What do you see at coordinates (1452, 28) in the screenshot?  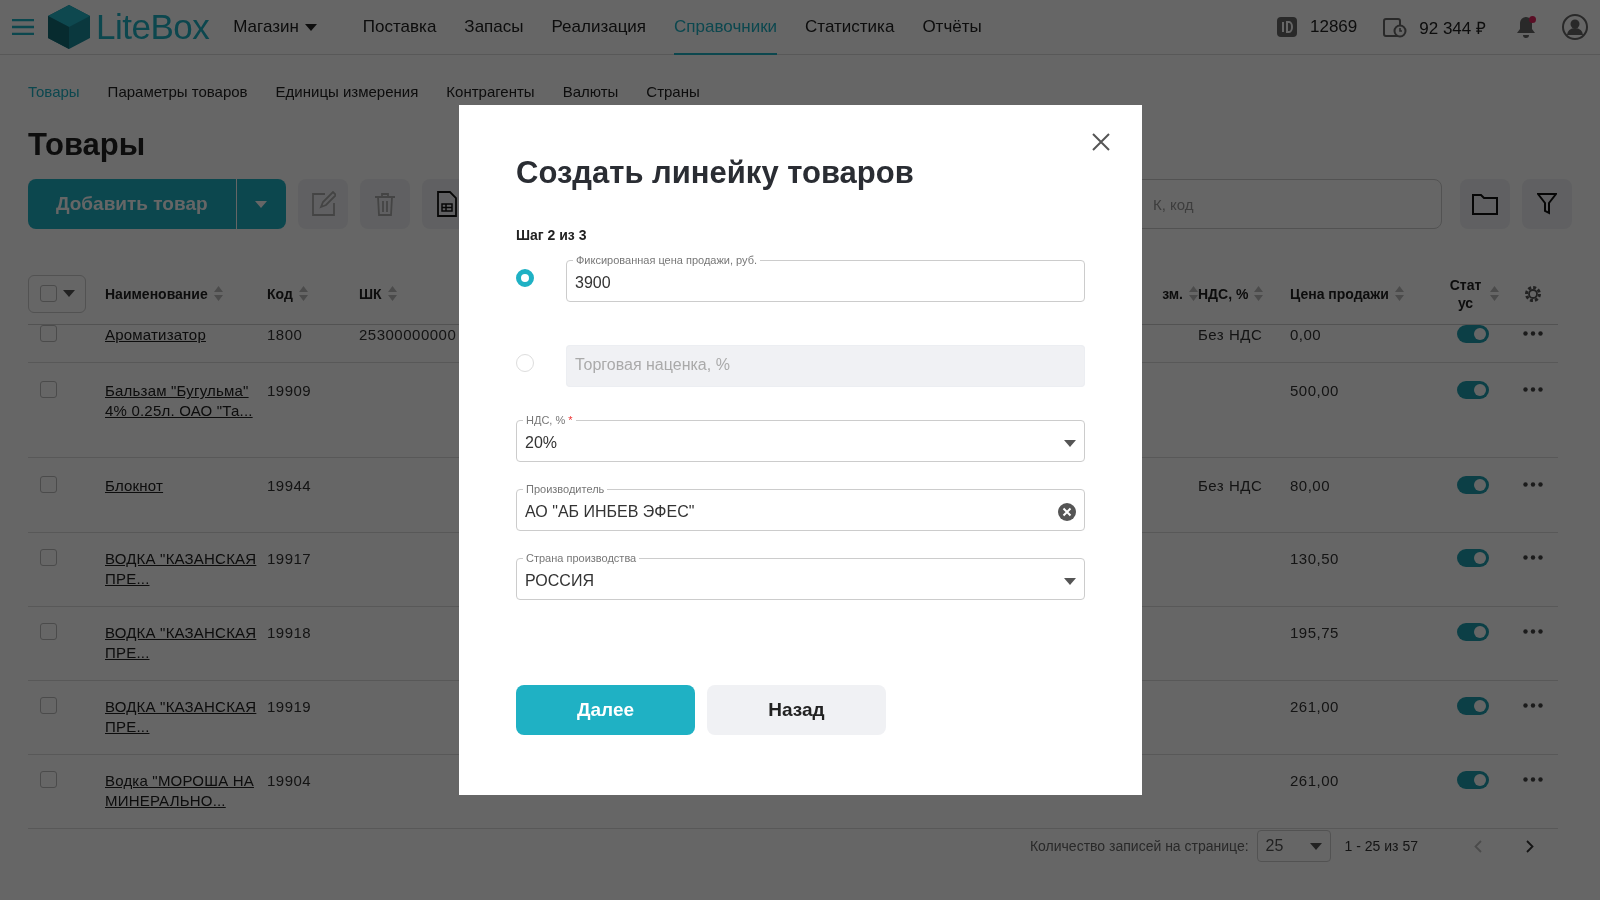 I see `balance: 92 344 ₽` at bounding box center [1452, 28].